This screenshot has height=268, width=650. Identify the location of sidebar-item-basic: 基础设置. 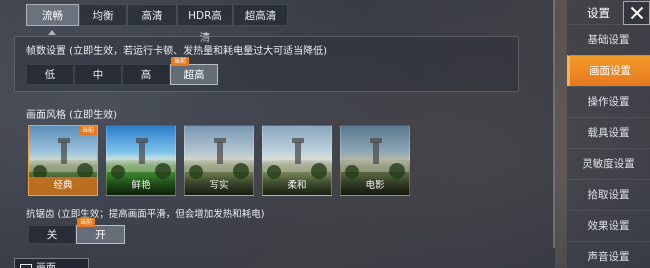
(608, 39).